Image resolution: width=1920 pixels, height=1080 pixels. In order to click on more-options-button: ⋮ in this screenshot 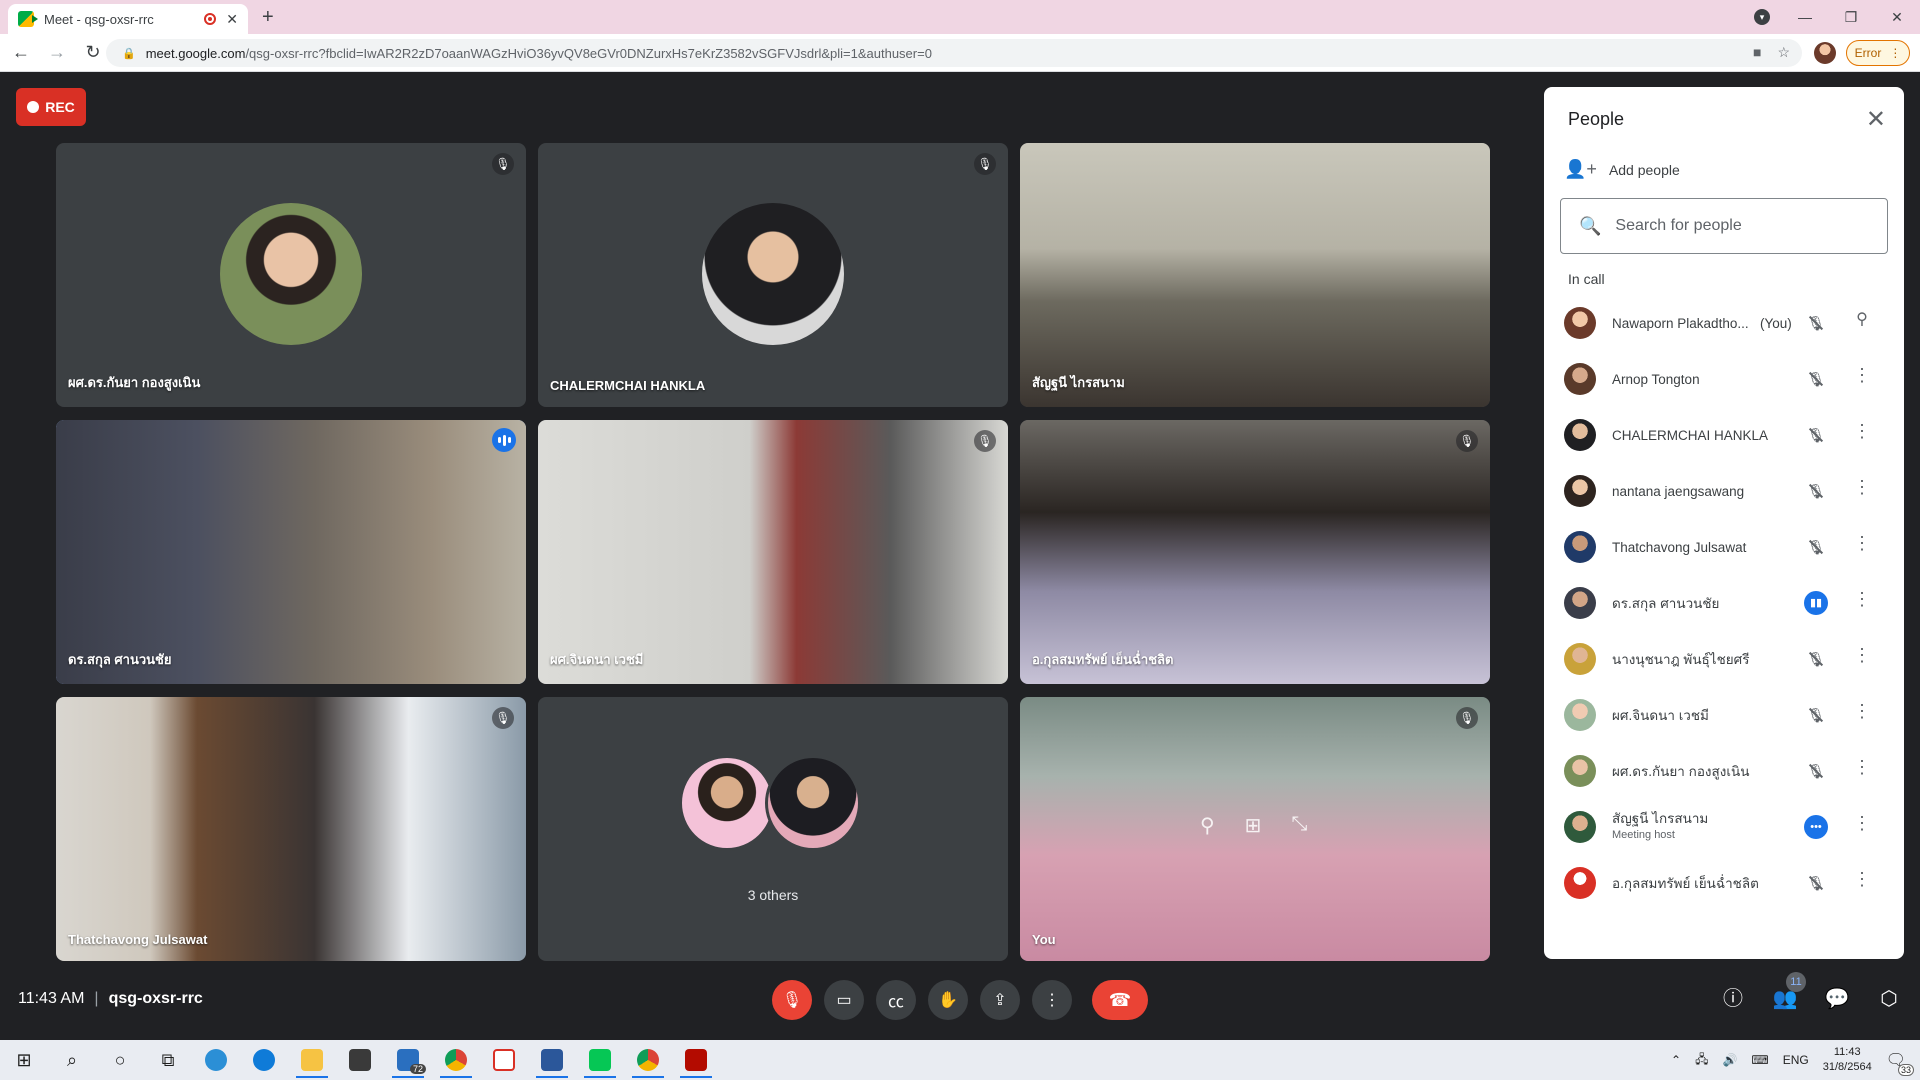, I will do `click(1052, 1000)`.